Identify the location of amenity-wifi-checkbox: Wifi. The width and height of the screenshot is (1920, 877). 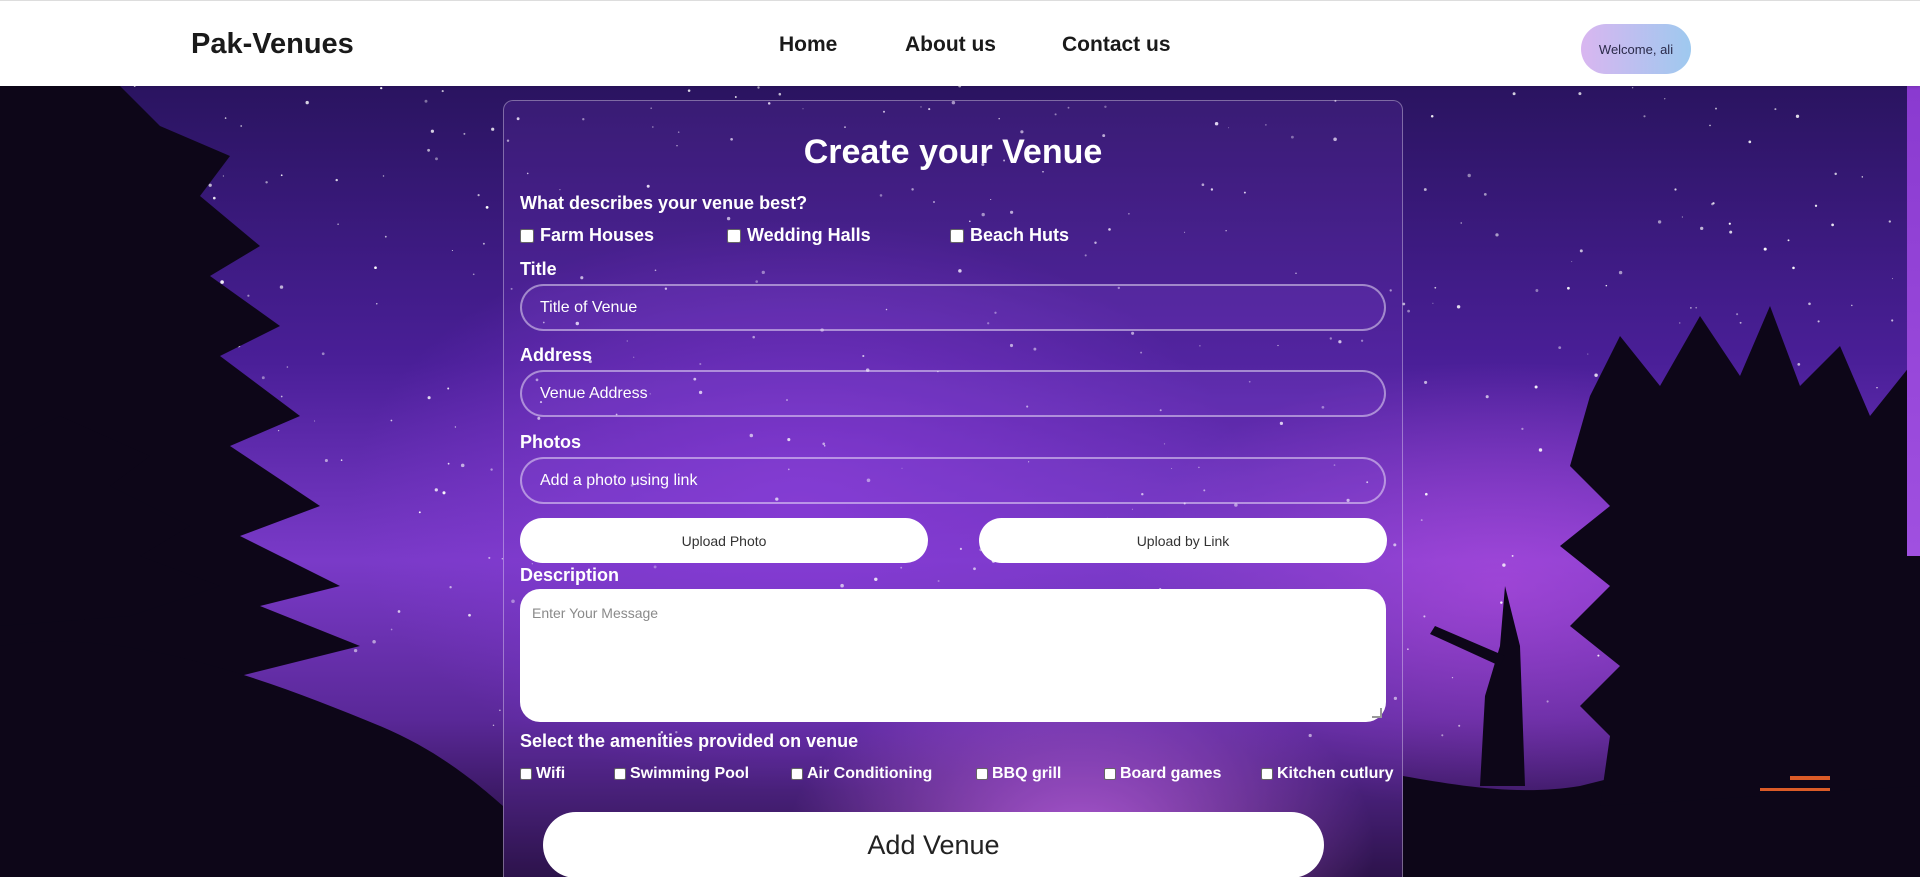
(542, 774).